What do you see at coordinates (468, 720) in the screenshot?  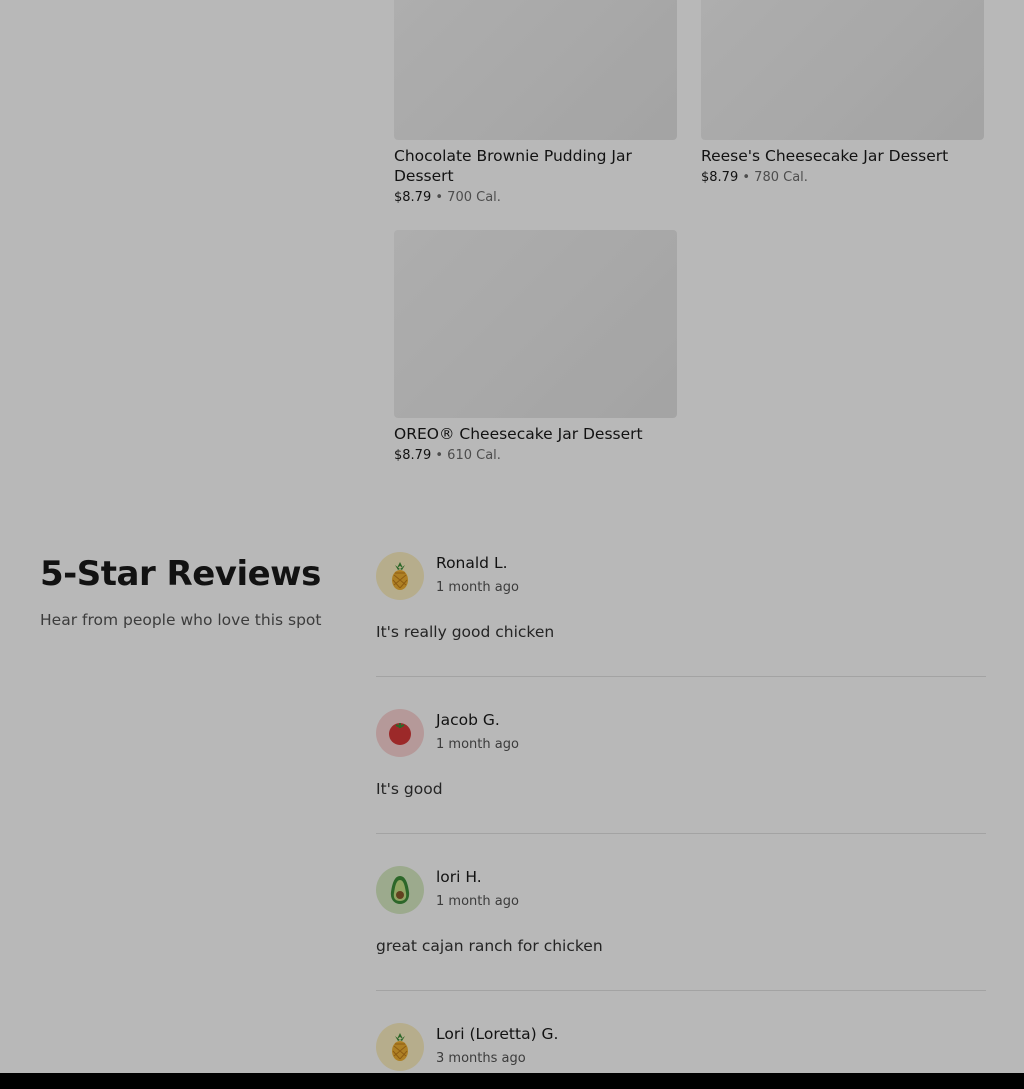 I see `reviewer-name: Jacob G.` at bounding box center [468, 720].